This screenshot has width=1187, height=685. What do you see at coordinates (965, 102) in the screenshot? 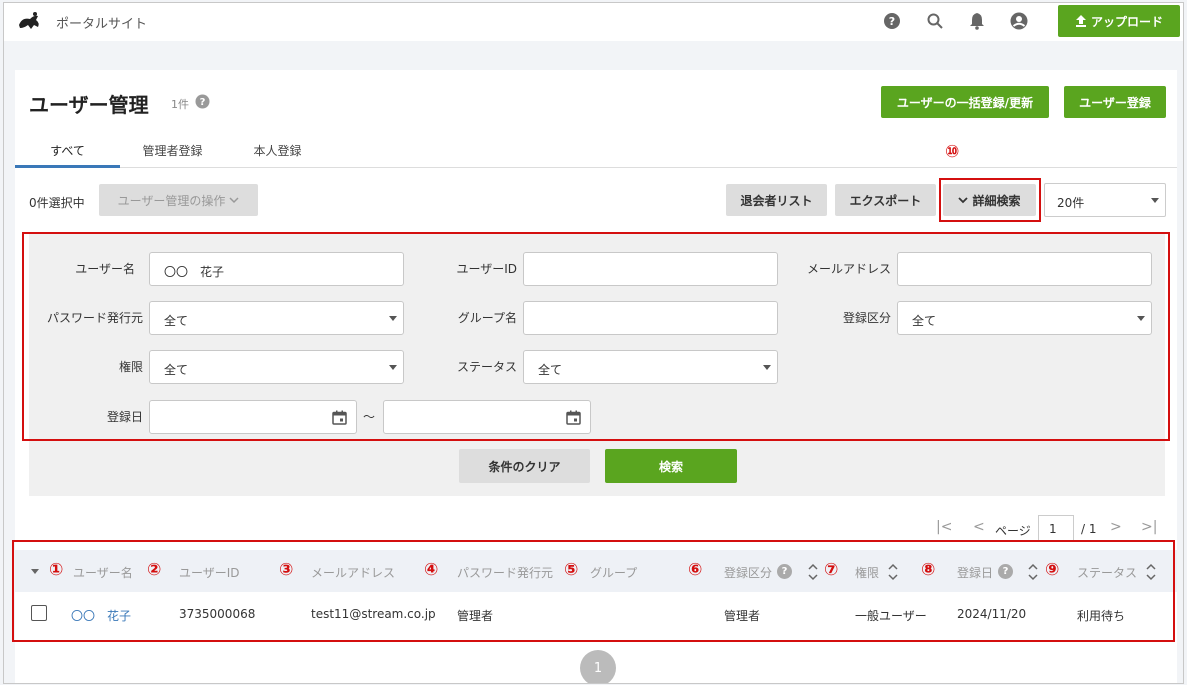
I see `bulk-register-button: ユーザーの一括登録/更新` at bounding box center [965, 102].